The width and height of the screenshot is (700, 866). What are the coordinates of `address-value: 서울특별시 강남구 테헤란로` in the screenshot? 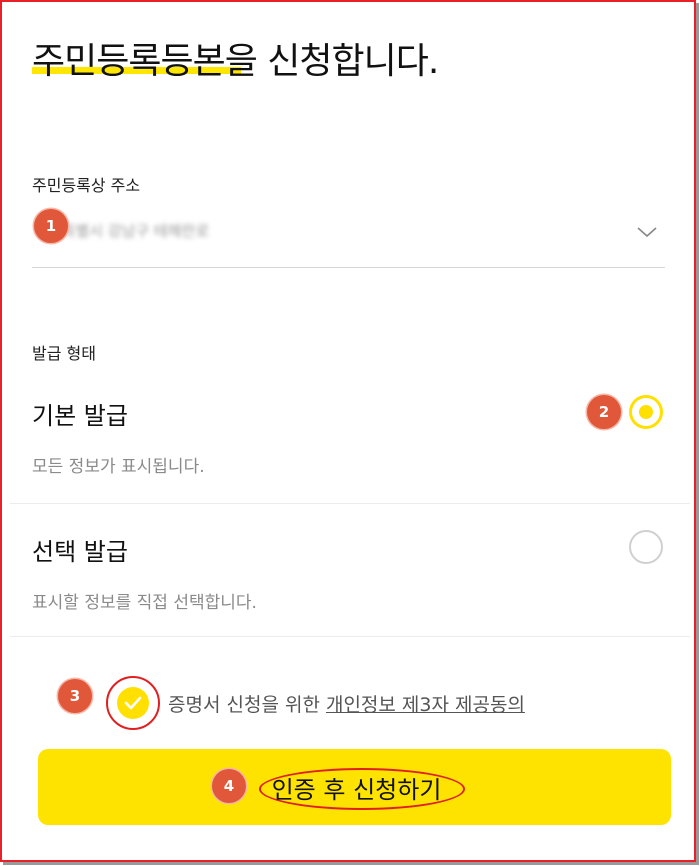 It's located at (122, 231).